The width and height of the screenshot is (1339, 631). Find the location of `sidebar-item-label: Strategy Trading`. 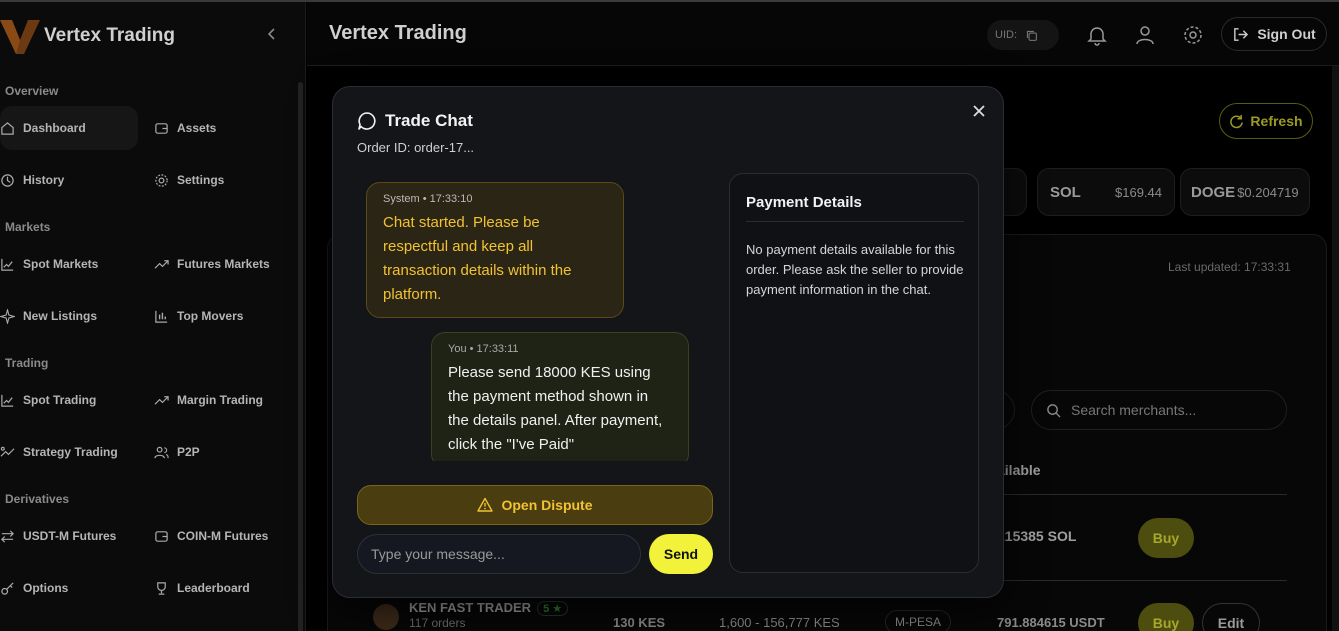

sidebar-item-label: Strategy Trading is located at coordinates (70, 452).